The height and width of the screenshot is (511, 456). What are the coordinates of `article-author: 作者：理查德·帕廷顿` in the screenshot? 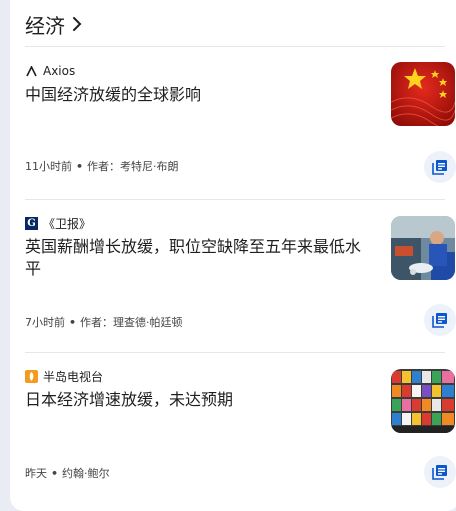 It's located at (131, 322).